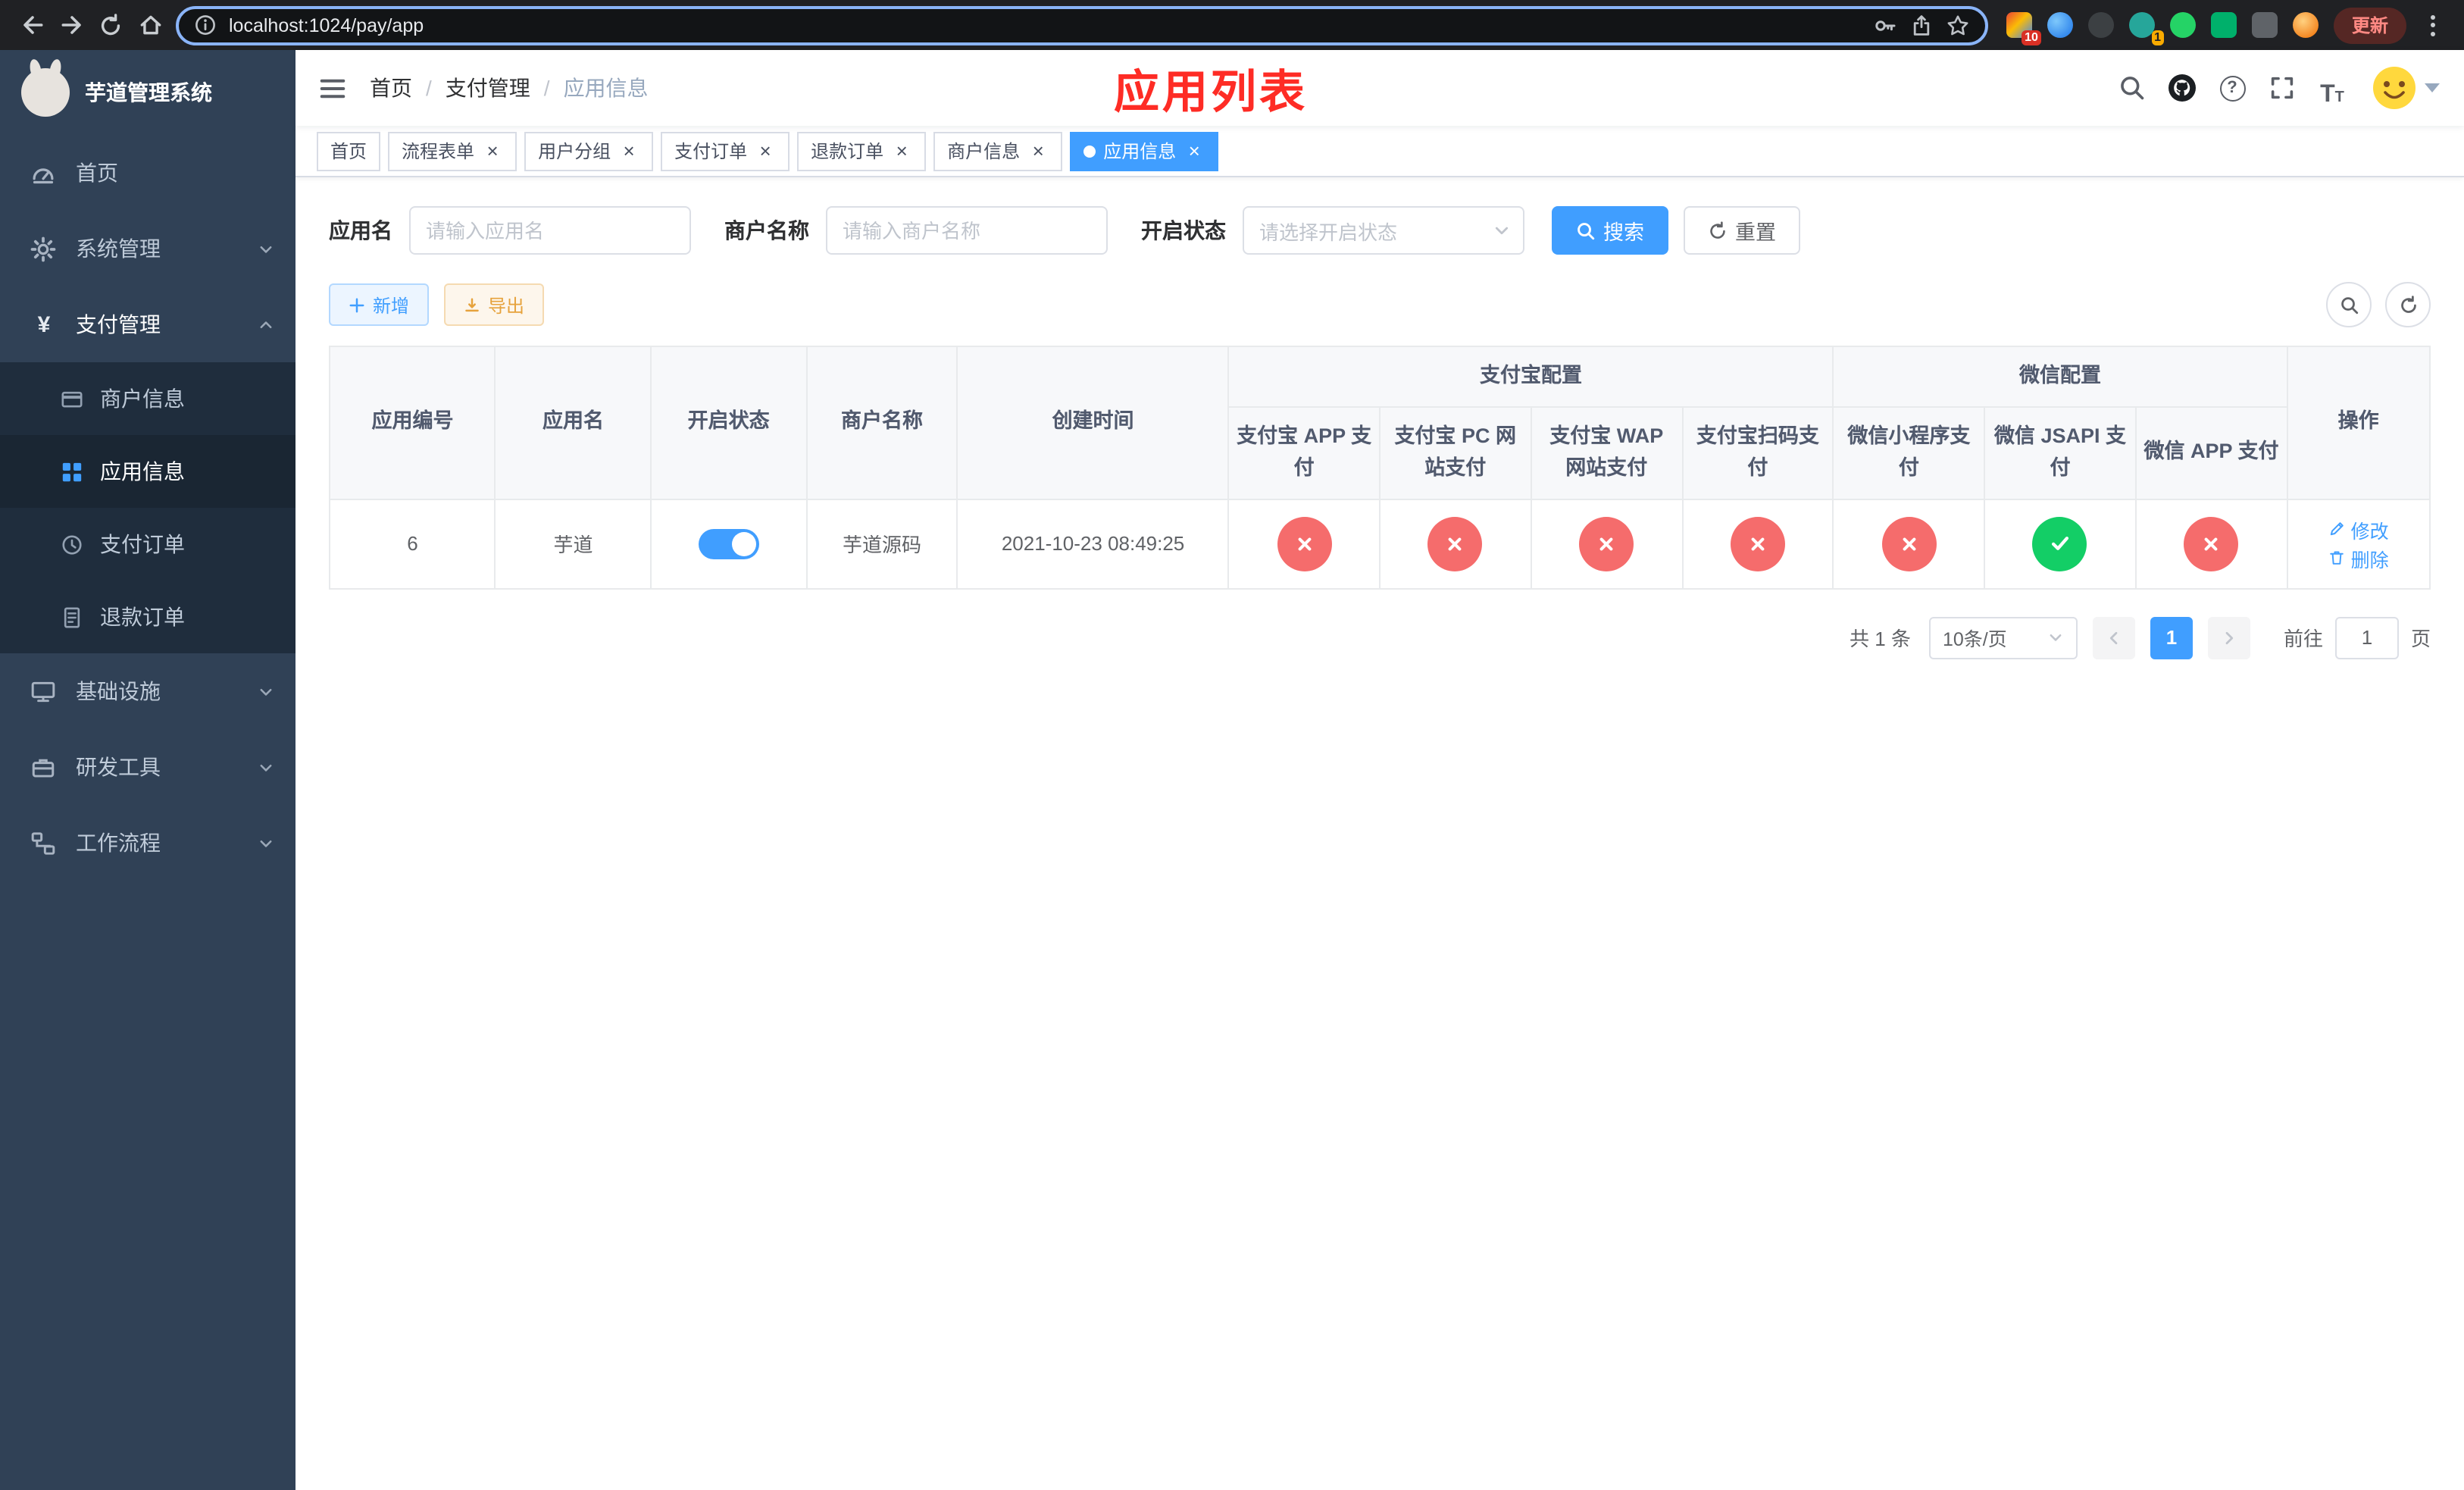 The width and height of the screenshot is (2464, 1490). I want to click on export-button: 导出, so click(494, 304).